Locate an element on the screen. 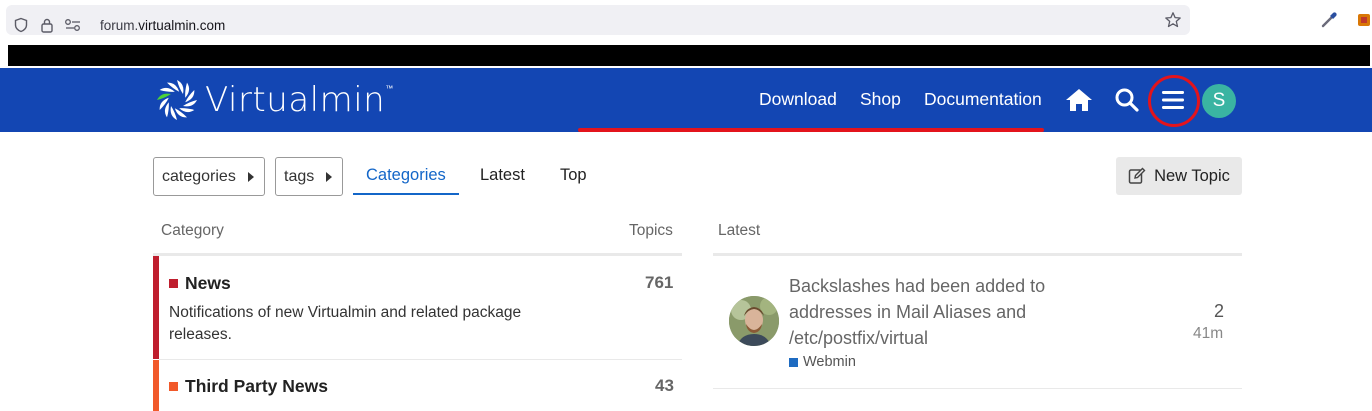  latest-header-divider is located at coordinates (977, 254).